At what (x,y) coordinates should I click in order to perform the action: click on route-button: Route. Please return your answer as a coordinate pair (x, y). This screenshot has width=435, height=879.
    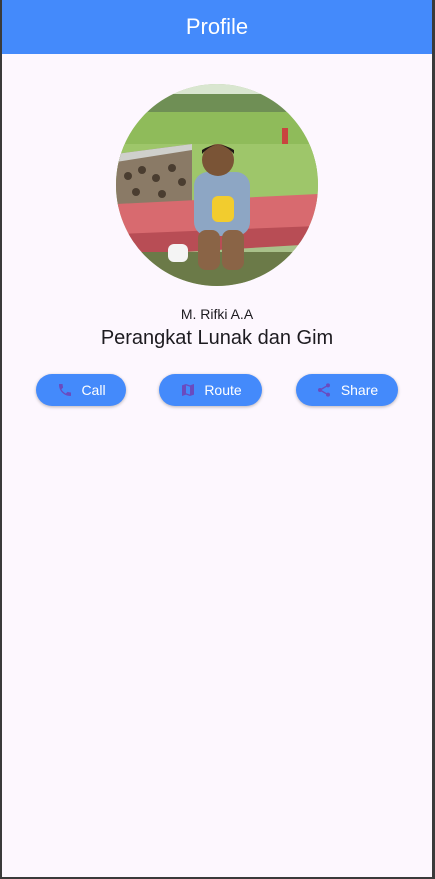
    Looking at the image, I should click on (210, 390).